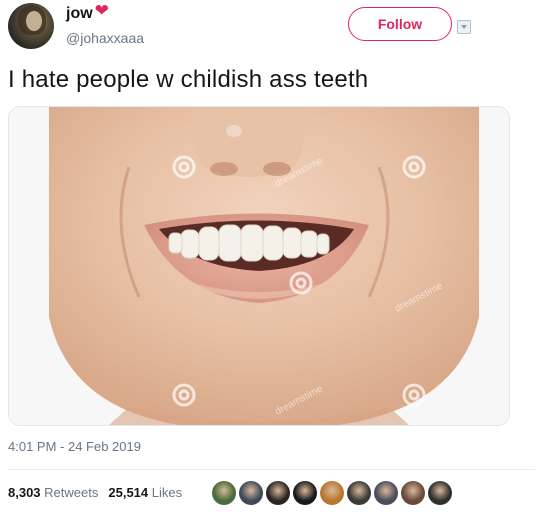  I want to click on liker-avatars, so click(332, 493).